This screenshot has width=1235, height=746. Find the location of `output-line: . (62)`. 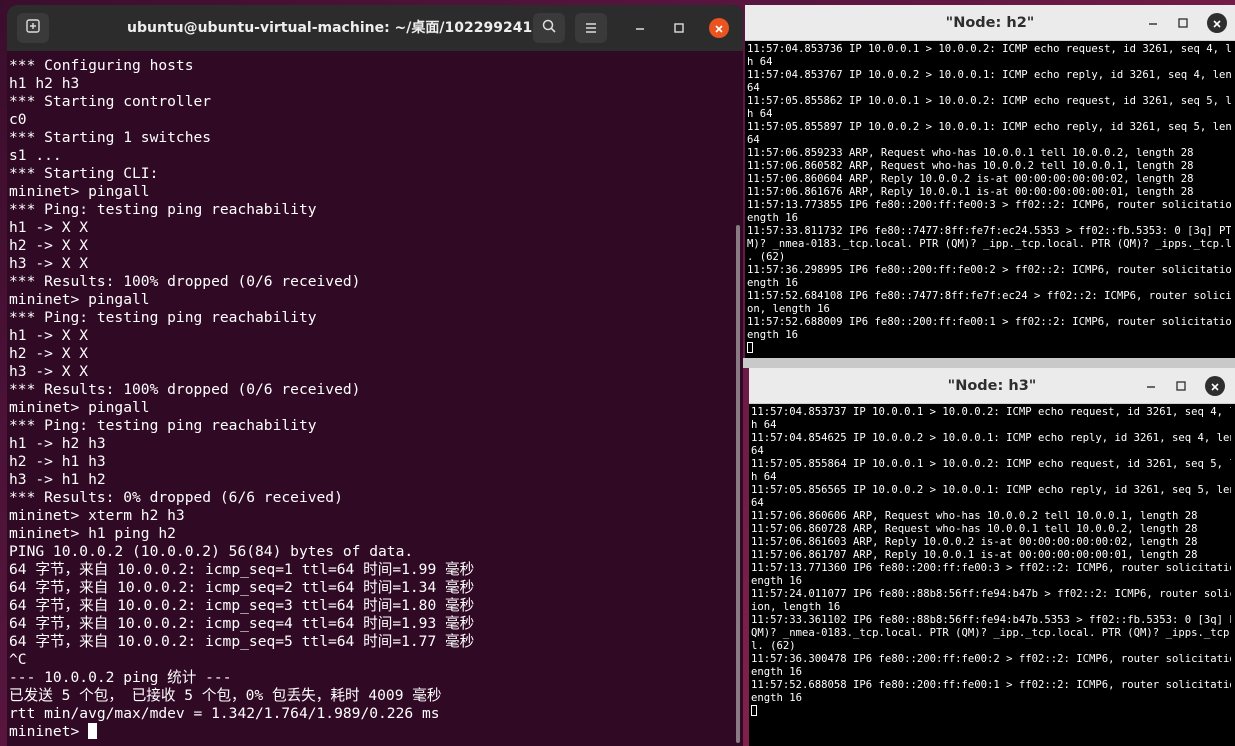

output-line: . (62) is located at coordinates (766, 257).